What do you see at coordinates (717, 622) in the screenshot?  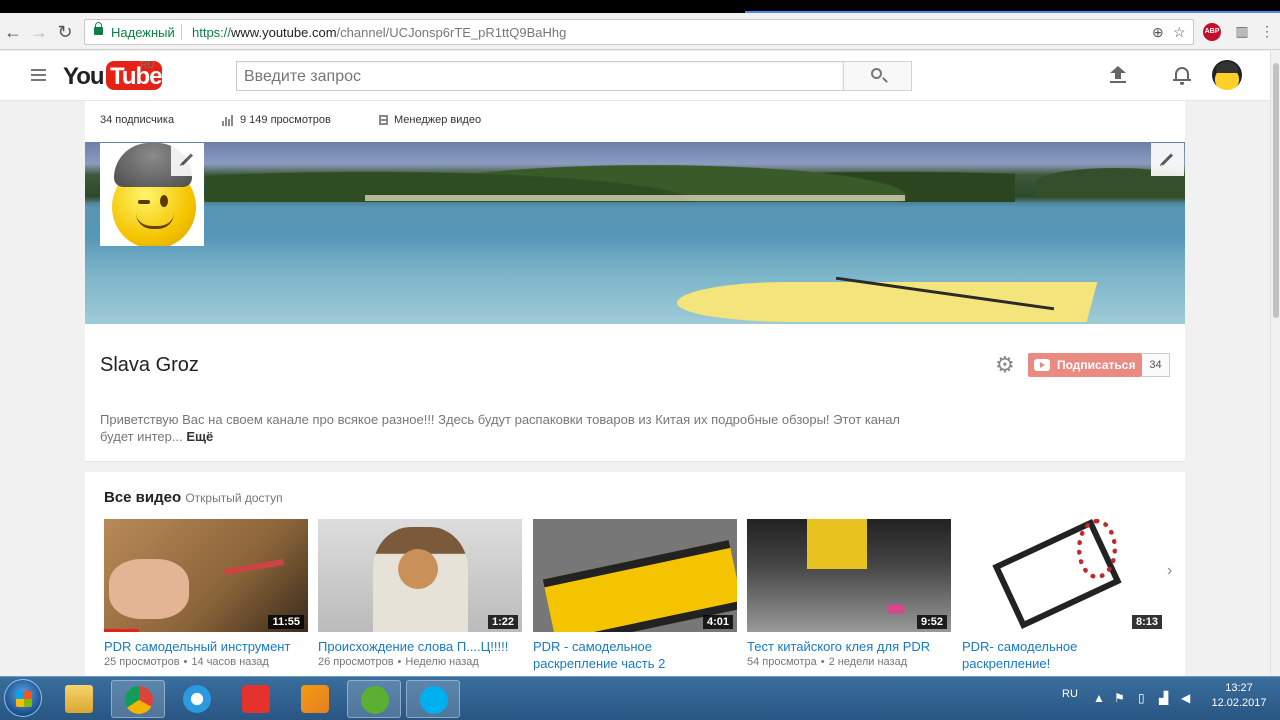 I see `video-duration: 4:01` at bounding box center [717, 622].